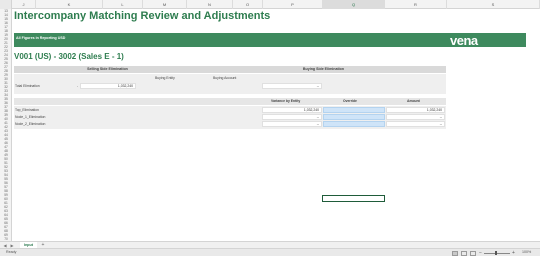  Describe the element at coordinates (30, 124) in the screenshot. I see `adjust-row-label: Node_2_Elimination` at that location.